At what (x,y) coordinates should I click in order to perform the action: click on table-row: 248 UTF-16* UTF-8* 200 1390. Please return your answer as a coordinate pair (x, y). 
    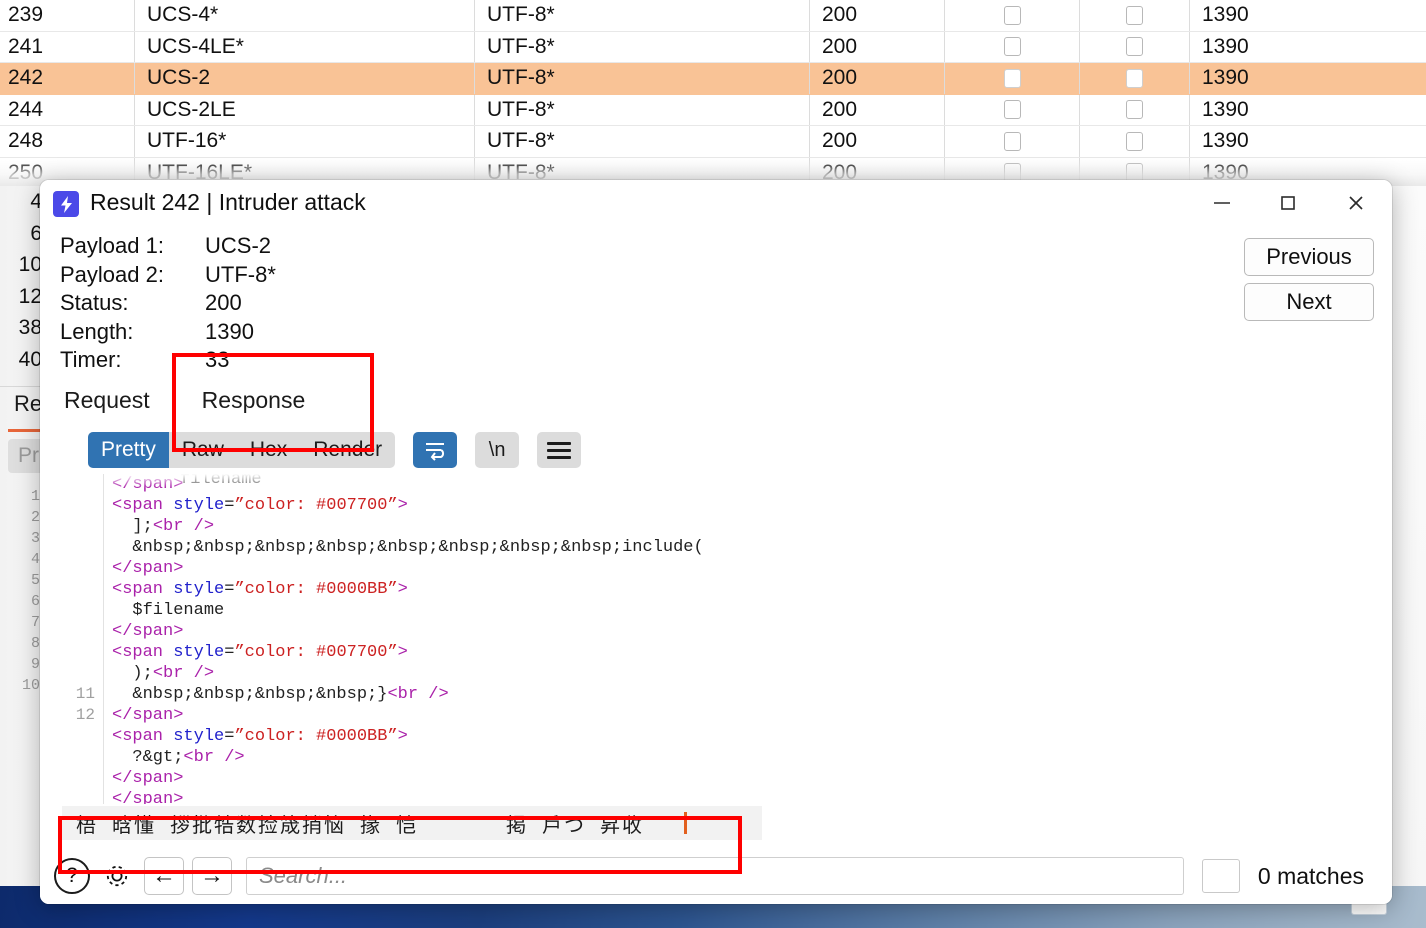
    Looking at the image, I should click on (713, 142).